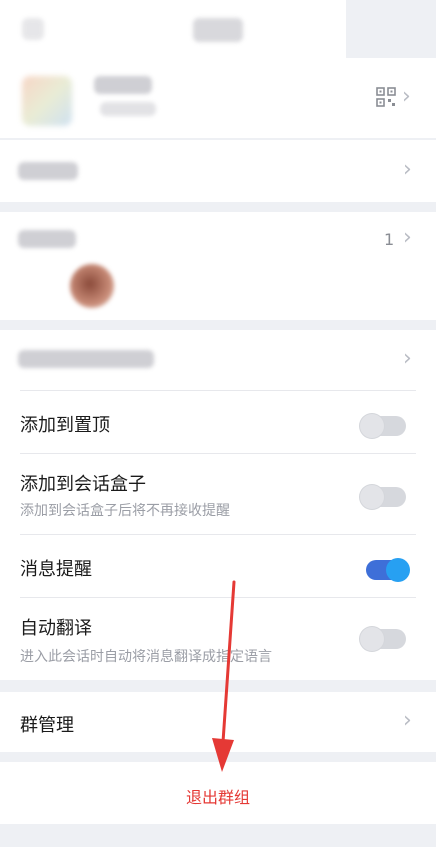 The height and width of the screenshot is (847, 436). Describe the element at coordinates (218, 98) in the screenshot. I see `group-profile-row: ›` at that location.